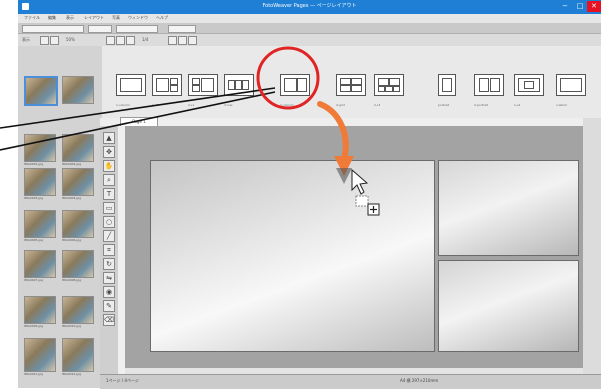 The image size is (601, 389). What do you see at coordinates (123, 105) in the screenshot?
I see `layout-label: 1-column` at bounding box center [123, 105].